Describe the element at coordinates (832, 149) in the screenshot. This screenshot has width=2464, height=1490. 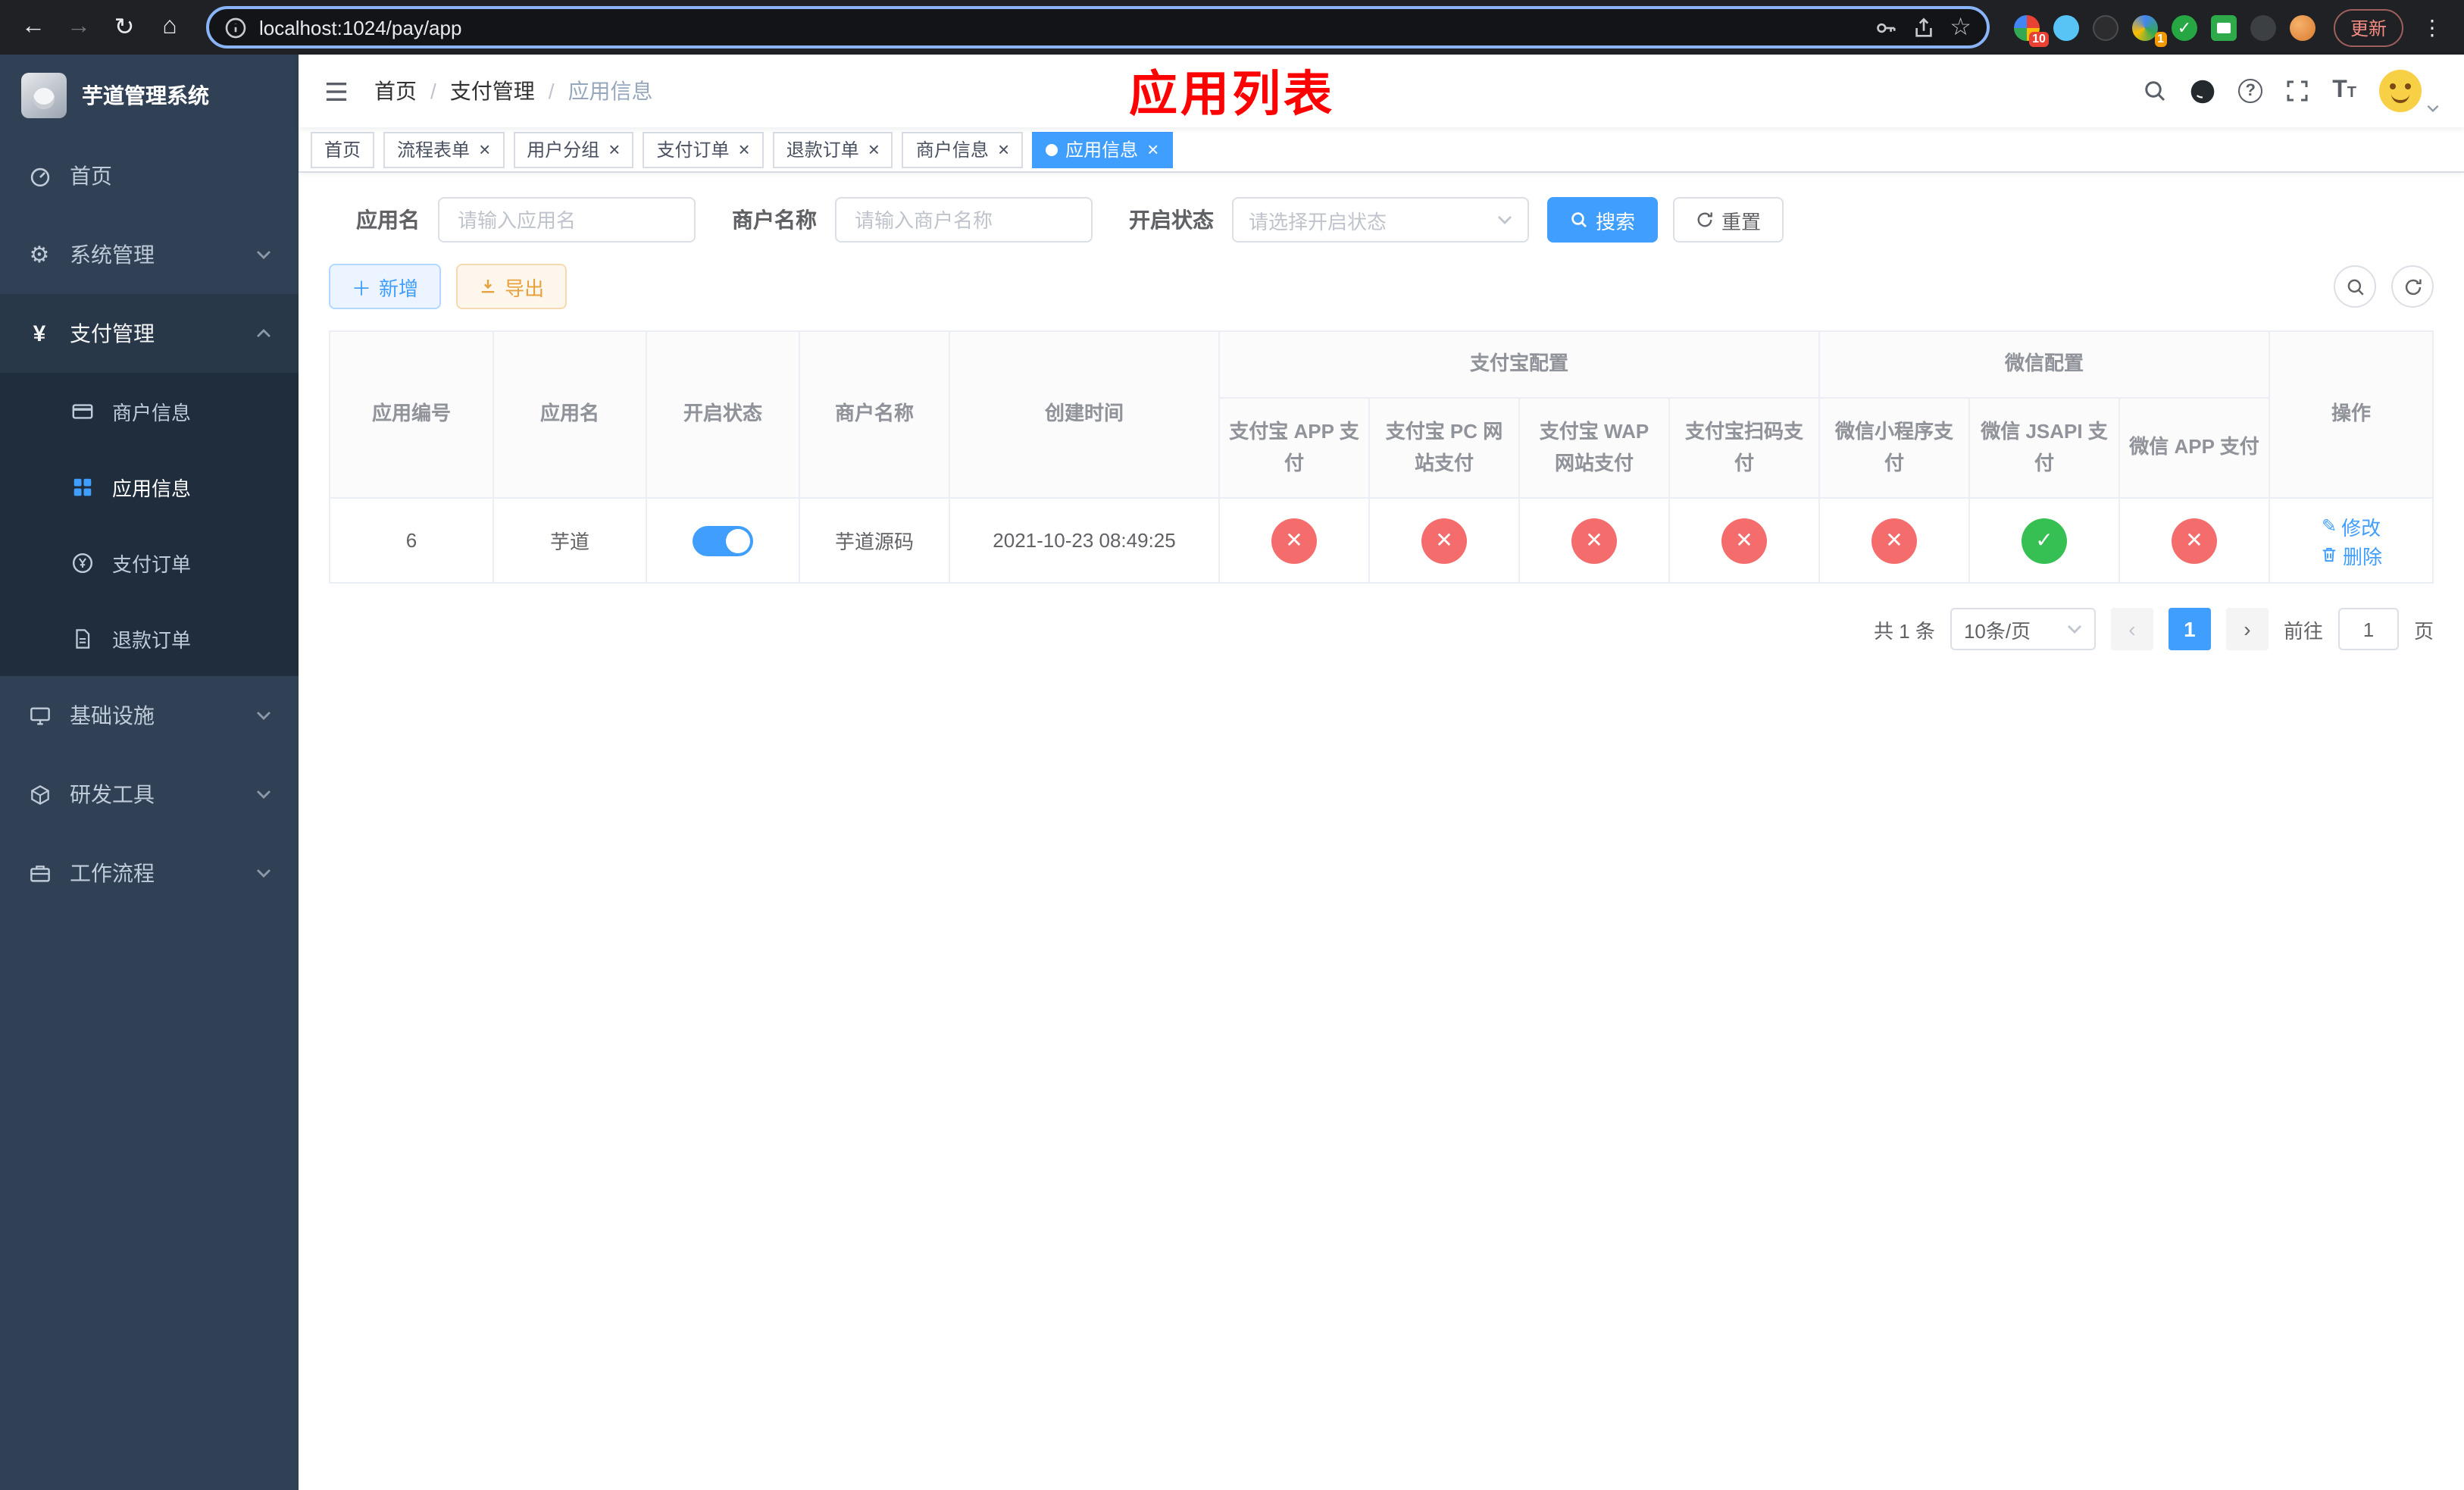
I see `tab-refund-order: 退款订单 ×` at that location.